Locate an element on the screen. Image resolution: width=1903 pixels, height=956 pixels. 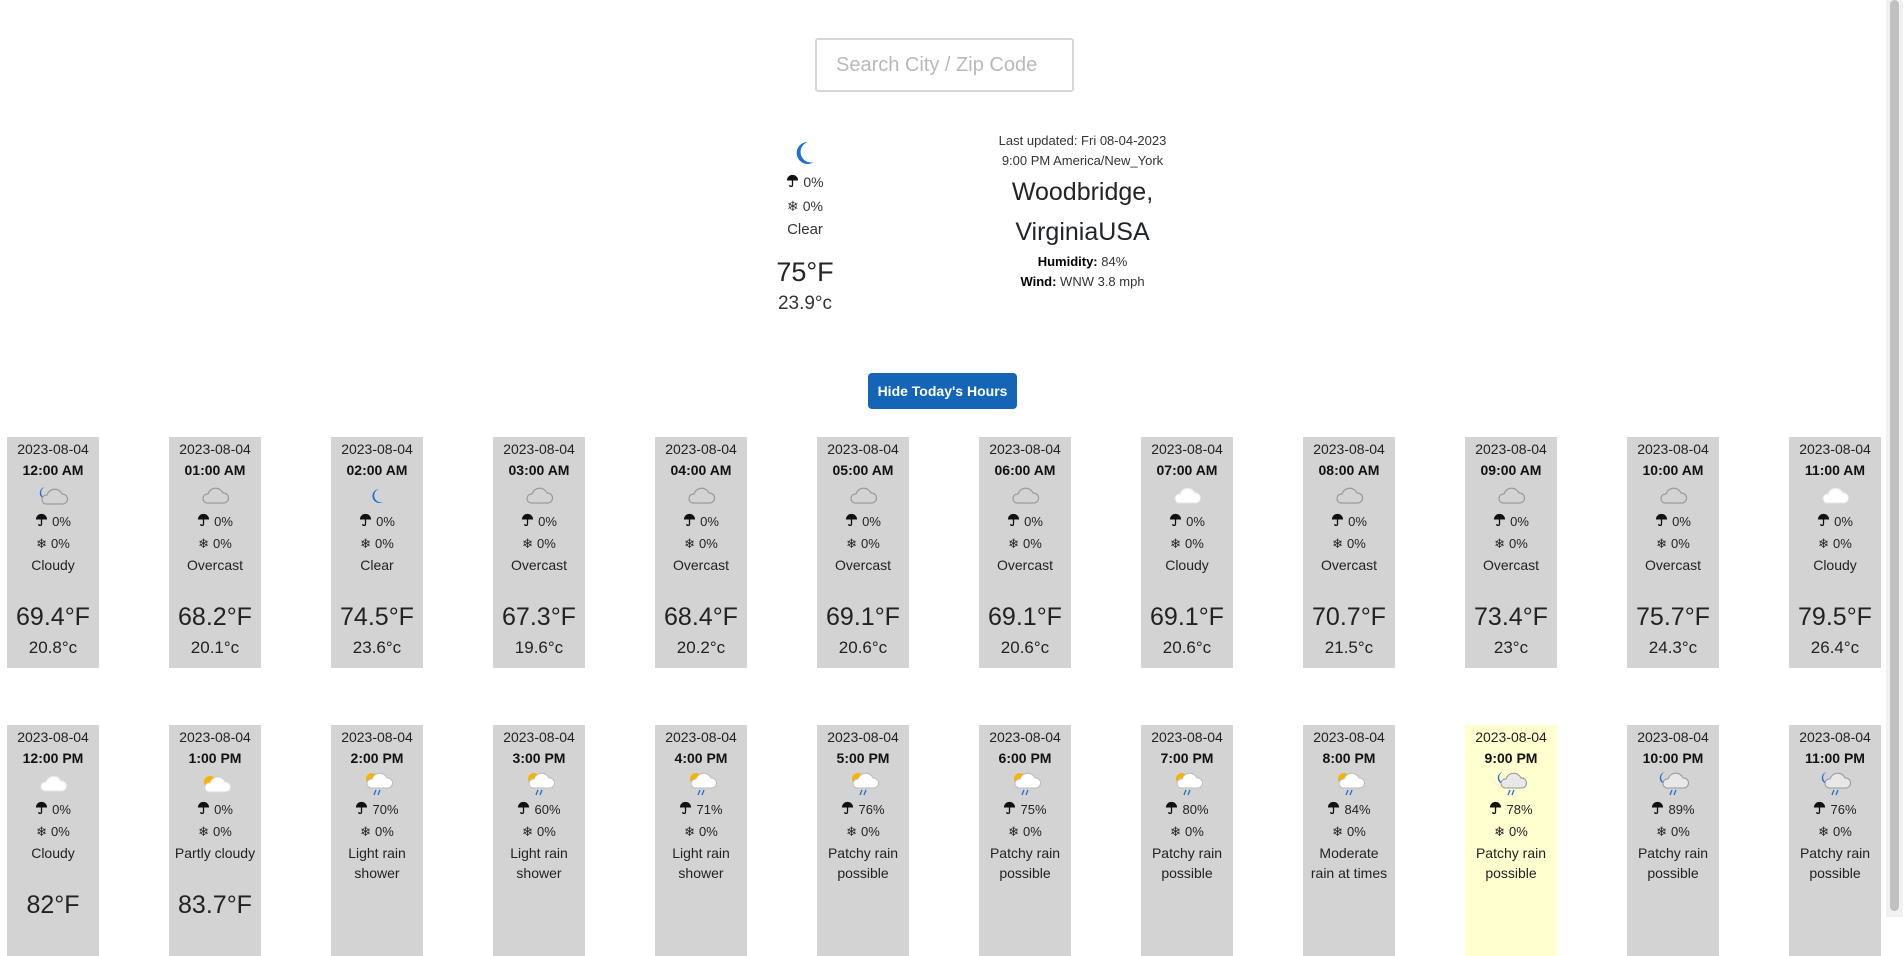
hour-card: 2023-08-04 3:00 PM 60% ❄ 0% Light rain shower is located at coordinates (539, 840).